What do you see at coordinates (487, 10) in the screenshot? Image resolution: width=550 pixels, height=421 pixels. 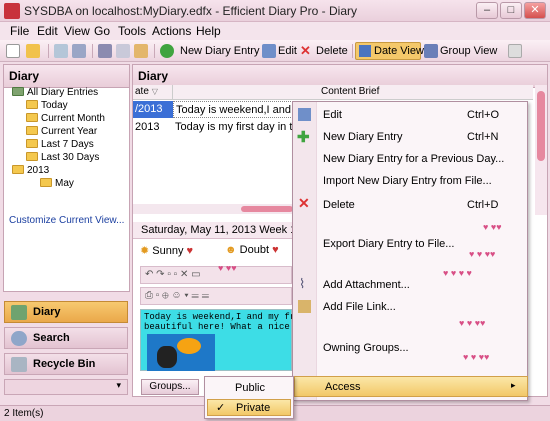 I see `minimize-button: –` at bounding box center [487, 10].